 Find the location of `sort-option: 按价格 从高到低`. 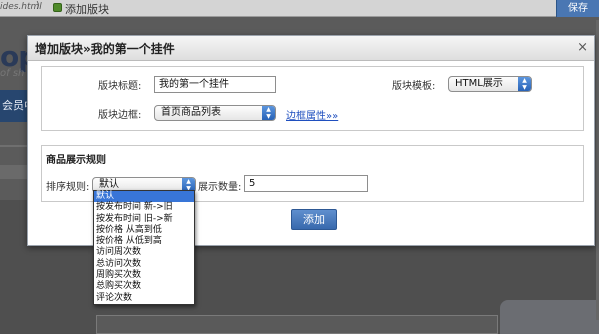

sort-option: 按价格 从高到低 is located at coordinates (144, 230).